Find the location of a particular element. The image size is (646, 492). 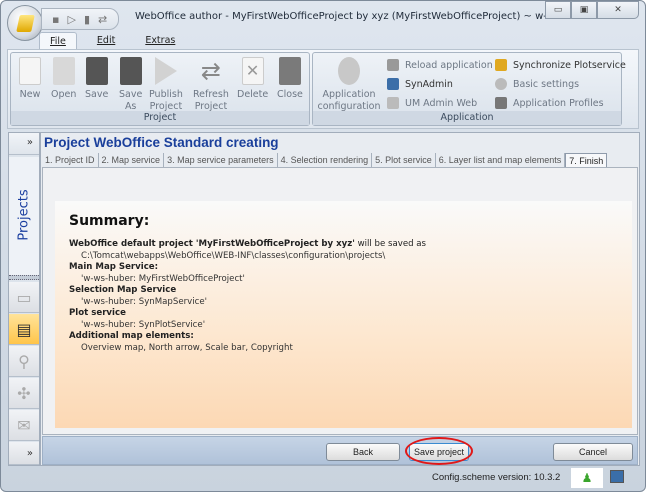

synchronize-plotservice-button: Synchronize Plotservice is located at coordinates (560, 65).